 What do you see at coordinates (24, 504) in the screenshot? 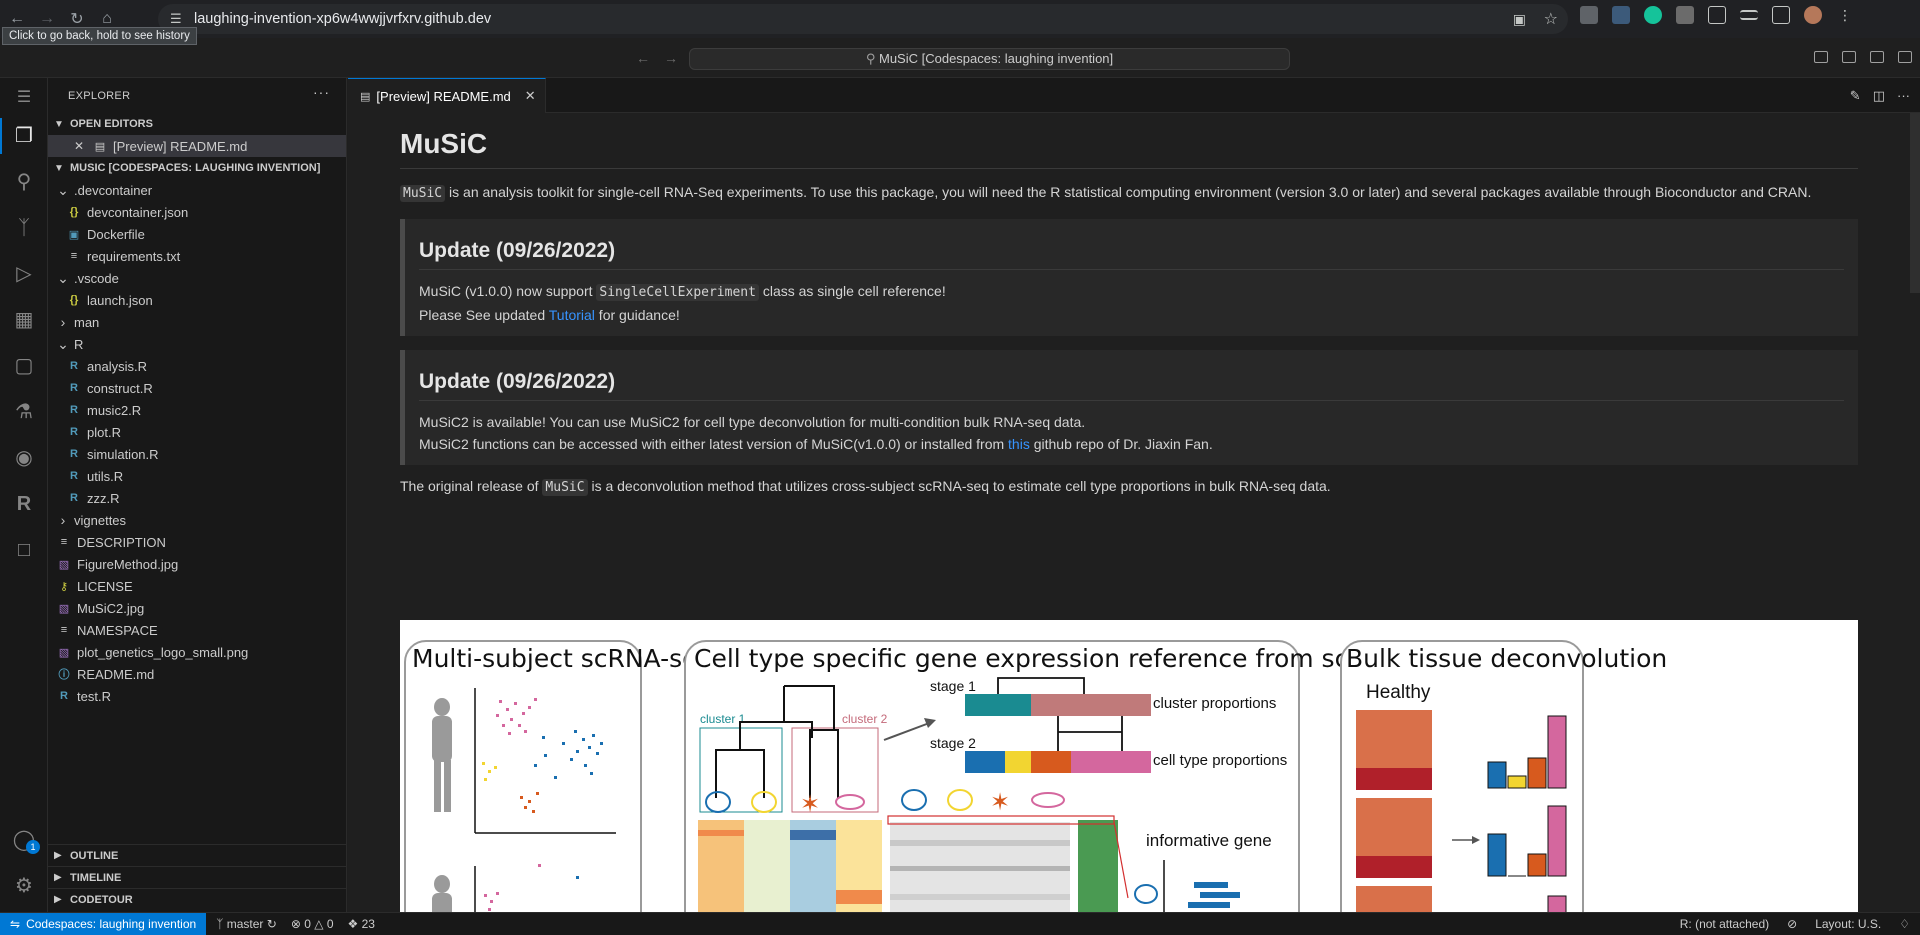
I see `r-icon: R` at bounding box center [24, 504].